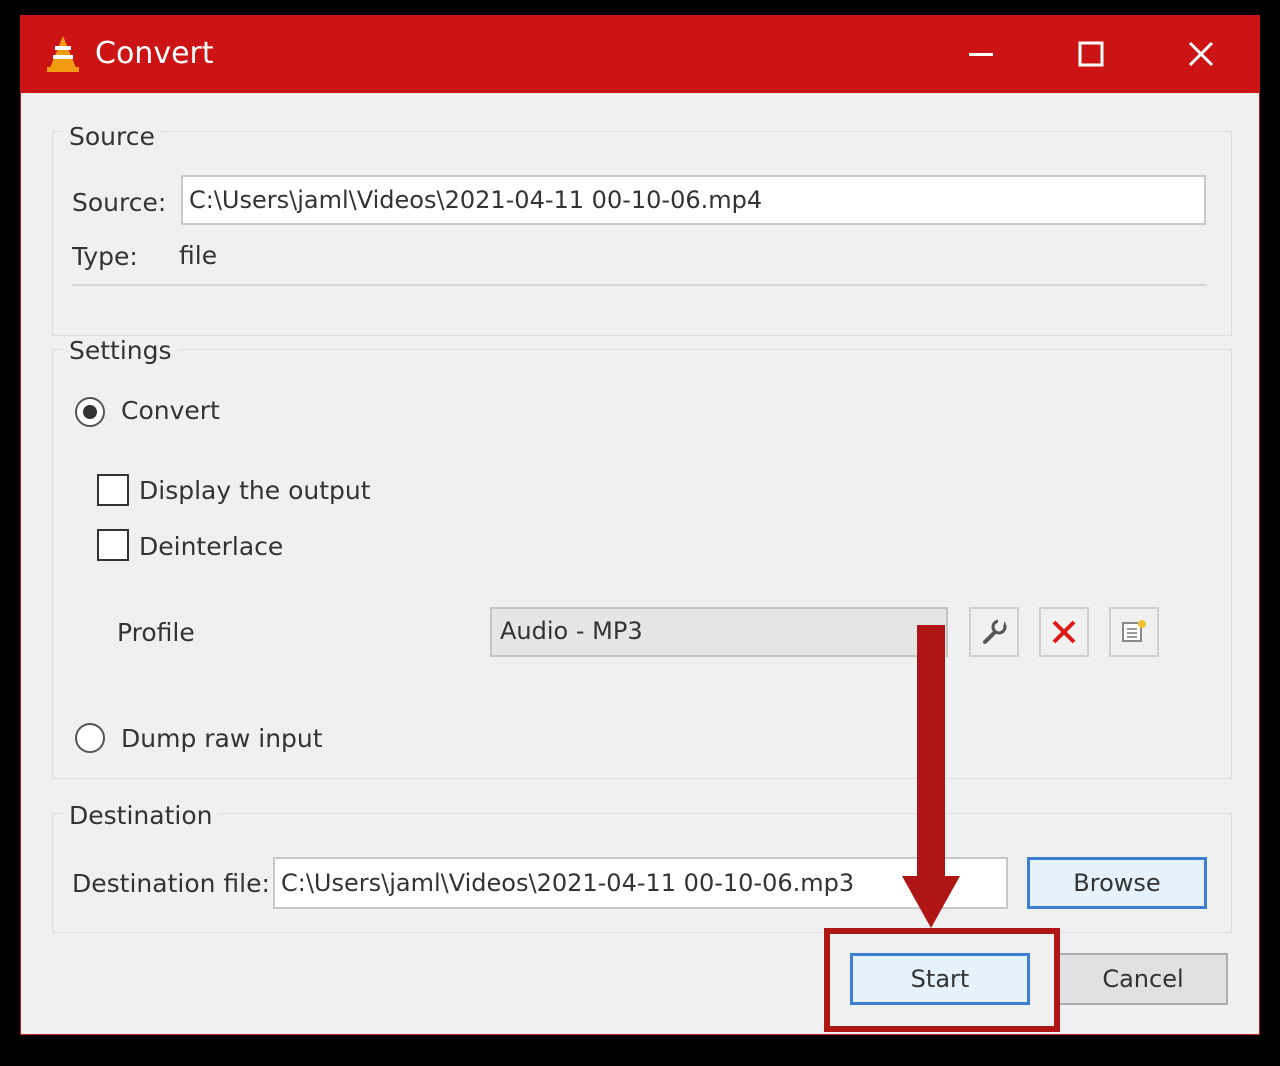  Describe the element at coordinates (156, 632) in the screenshot. I see `profile-label: Profile` at that location.